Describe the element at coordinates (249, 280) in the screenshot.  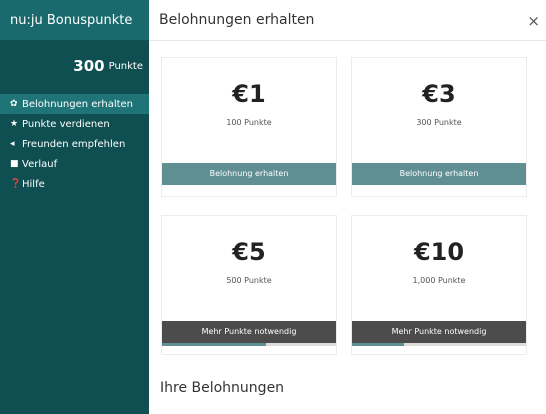
I see `reward-points: 500 Punkte` at that location.